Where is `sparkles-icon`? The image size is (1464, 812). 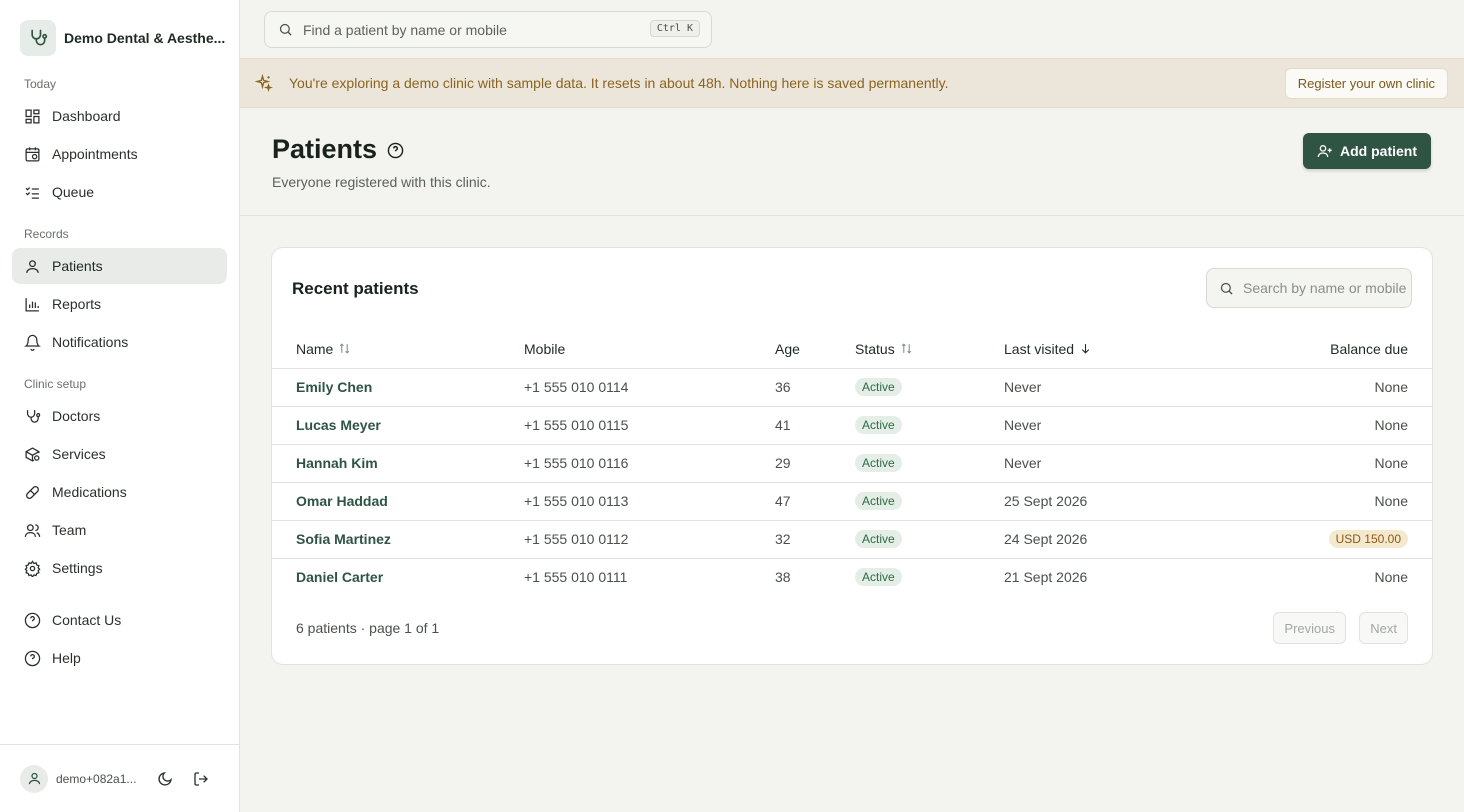 sparkles-icon is located at coordinates (264, 83).